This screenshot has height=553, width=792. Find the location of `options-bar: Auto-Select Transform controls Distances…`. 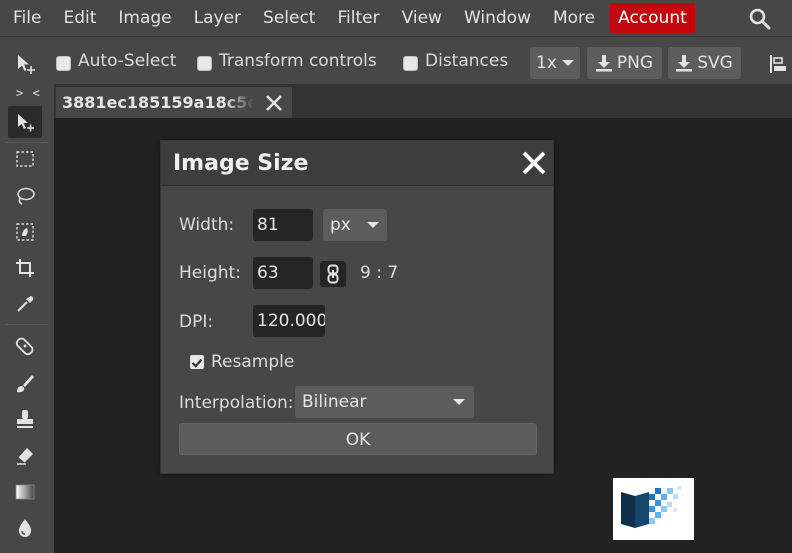

options-bar: Auto-Select Transform controls Distances… is located at coordinates (396, 60).